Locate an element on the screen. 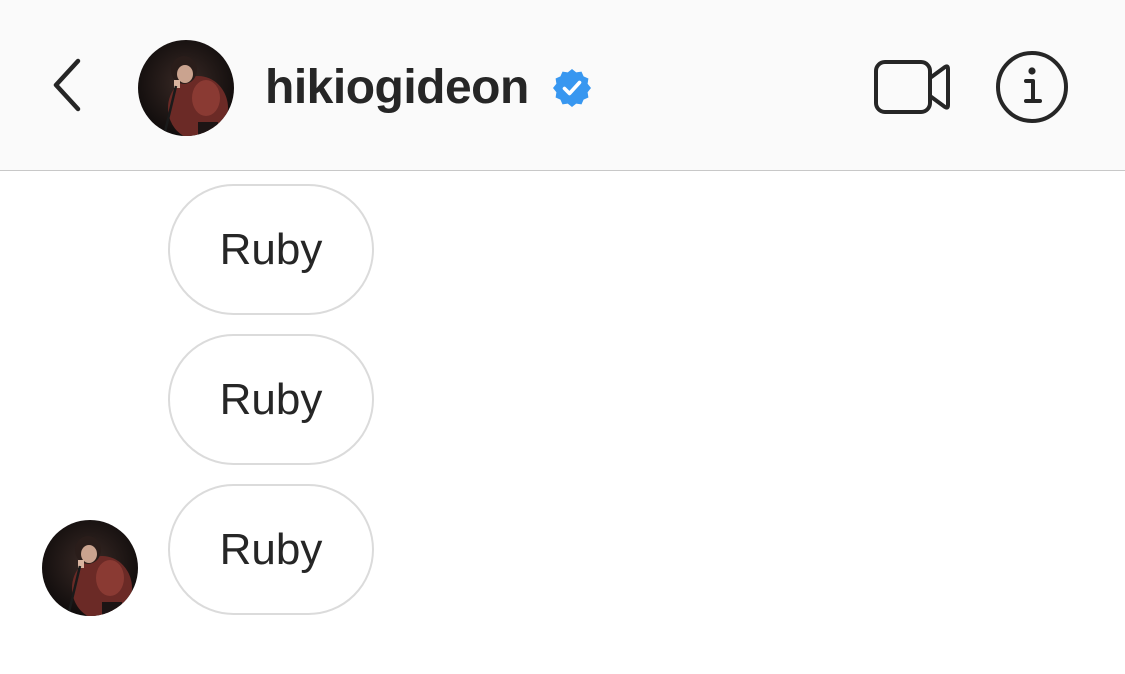  chat-username: hikiogideon is located at coordinates (397, 88).